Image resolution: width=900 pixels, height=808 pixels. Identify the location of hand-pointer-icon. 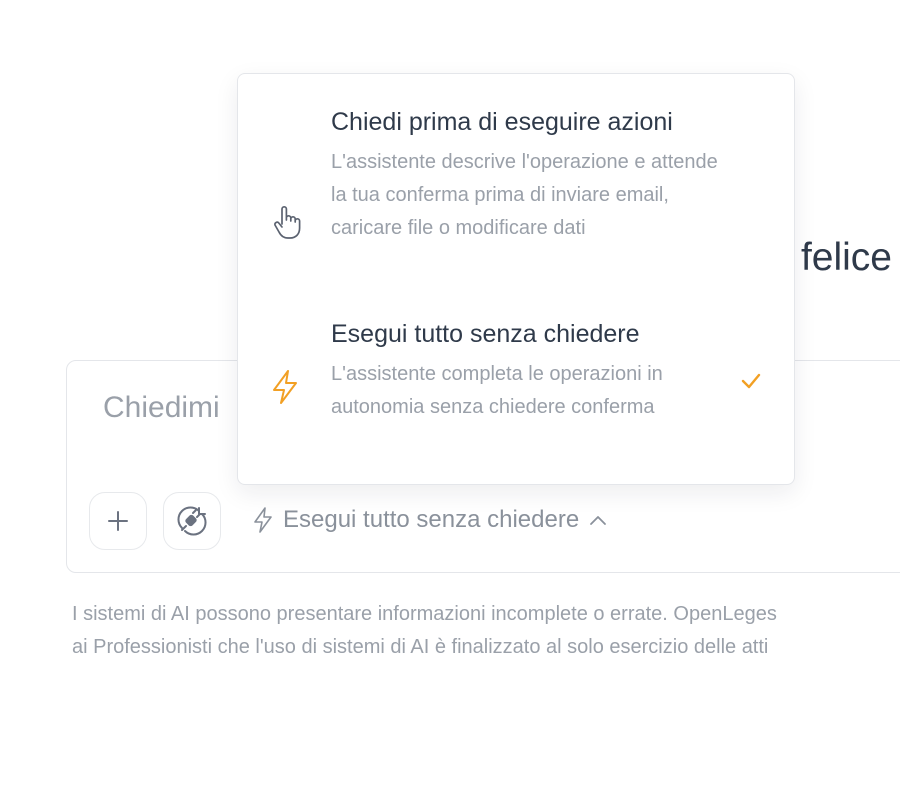
(287, 222).